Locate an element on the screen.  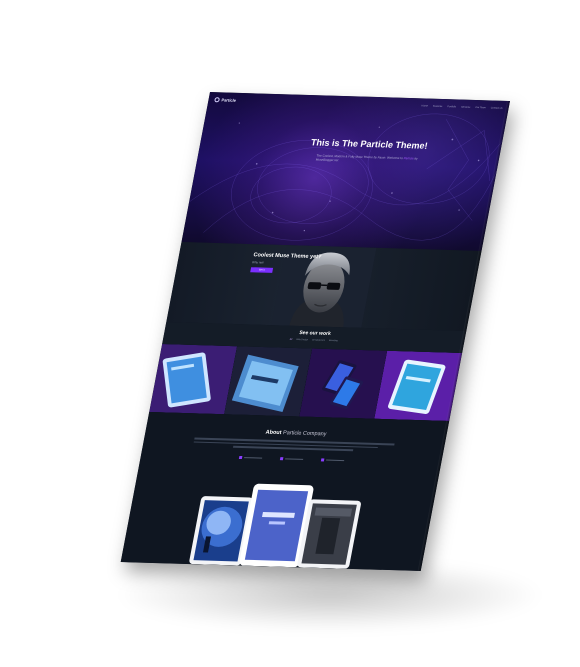
logo-text: Particle is located at coordinates (229, 99).